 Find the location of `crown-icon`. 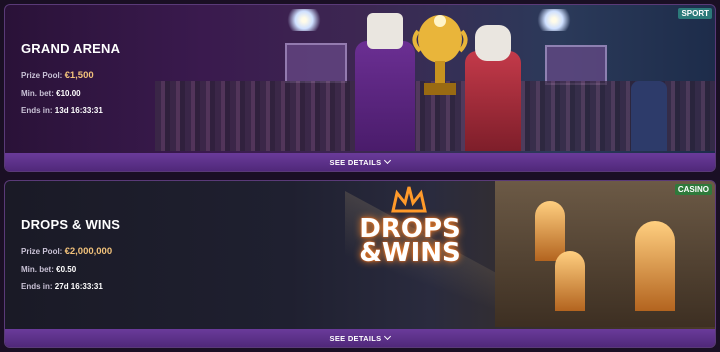

crown-icon is located at coordinates (409, 199).